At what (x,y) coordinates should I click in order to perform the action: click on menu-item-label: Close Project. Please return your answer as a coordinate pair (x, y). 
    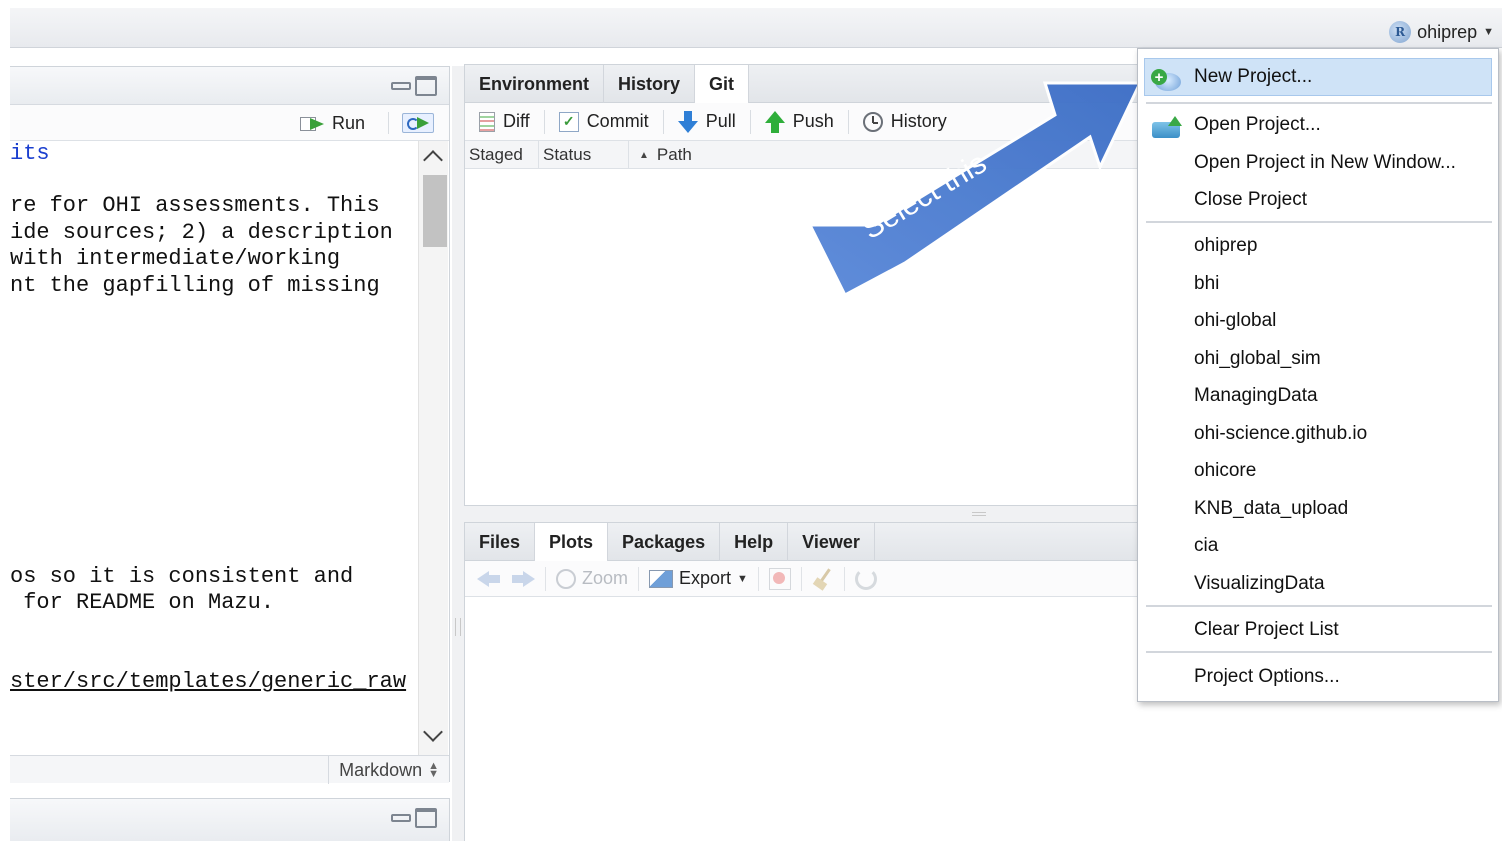
    Looking at the image, I should click on (1250, 199).